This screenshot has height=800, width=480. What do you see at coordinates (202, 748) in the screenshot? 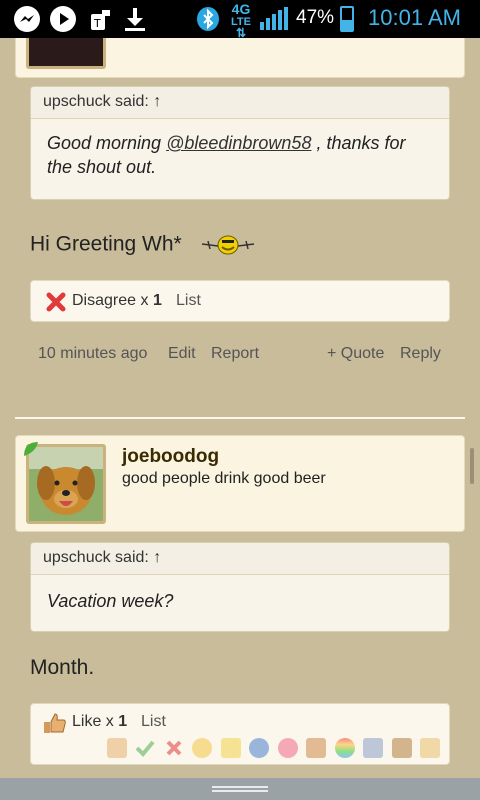
I see `react-funny-icon` at bounding box center [202, 748].